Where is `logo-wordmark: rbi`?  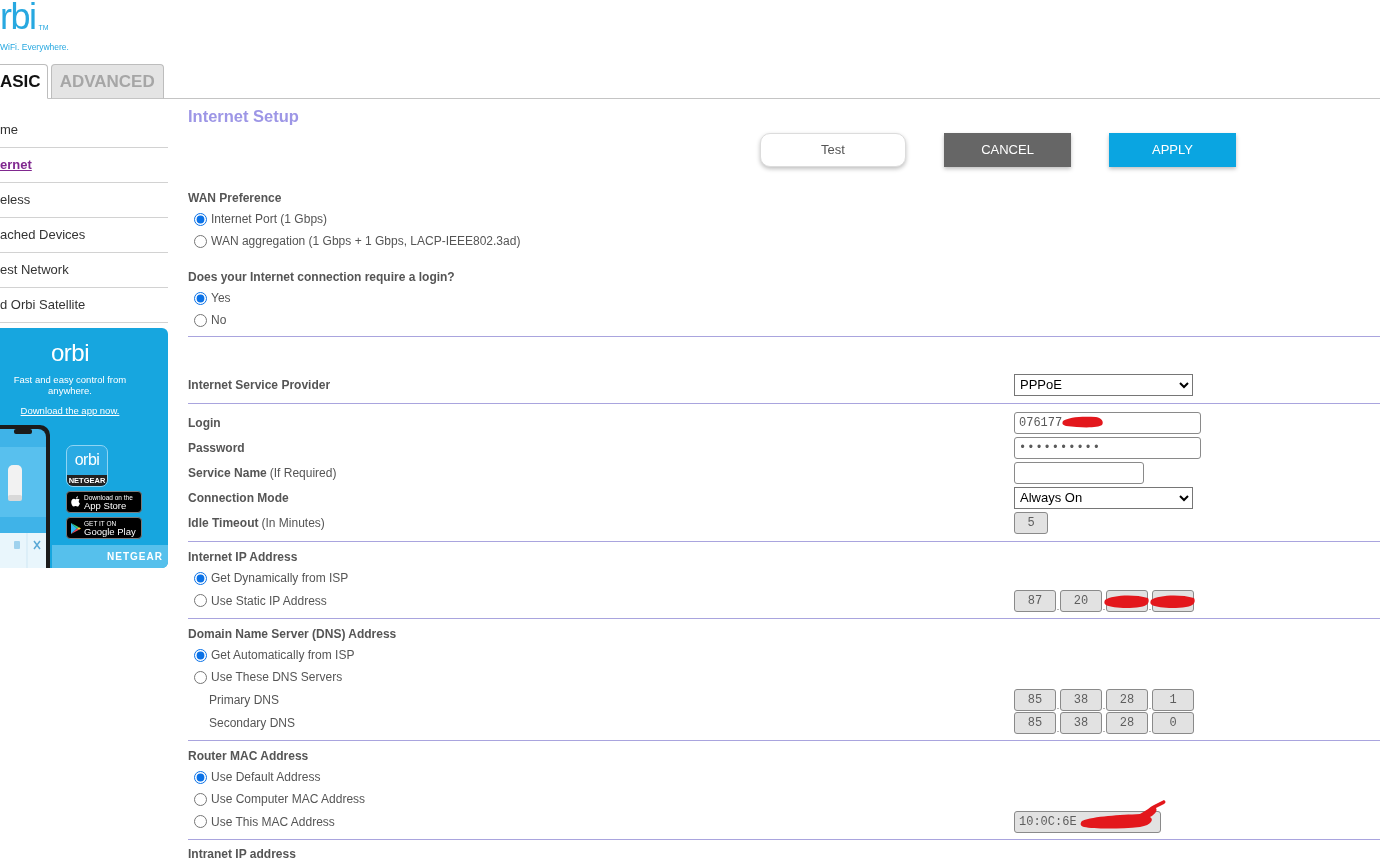 logo-wordmark: rbi is located at coordinates (18, 17).